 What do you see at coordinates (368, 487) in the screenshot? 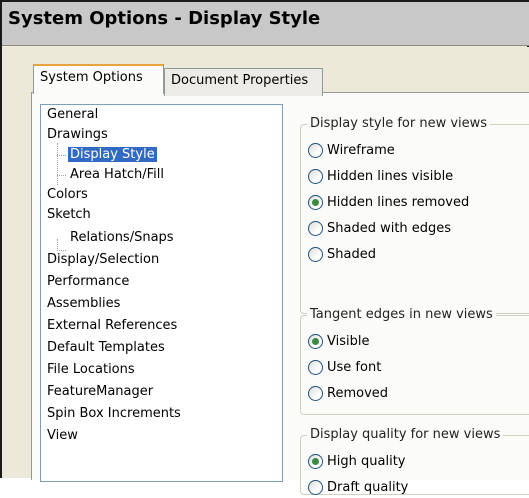
I see `radio-label: Draft quality` at bounding box center [368, 487].